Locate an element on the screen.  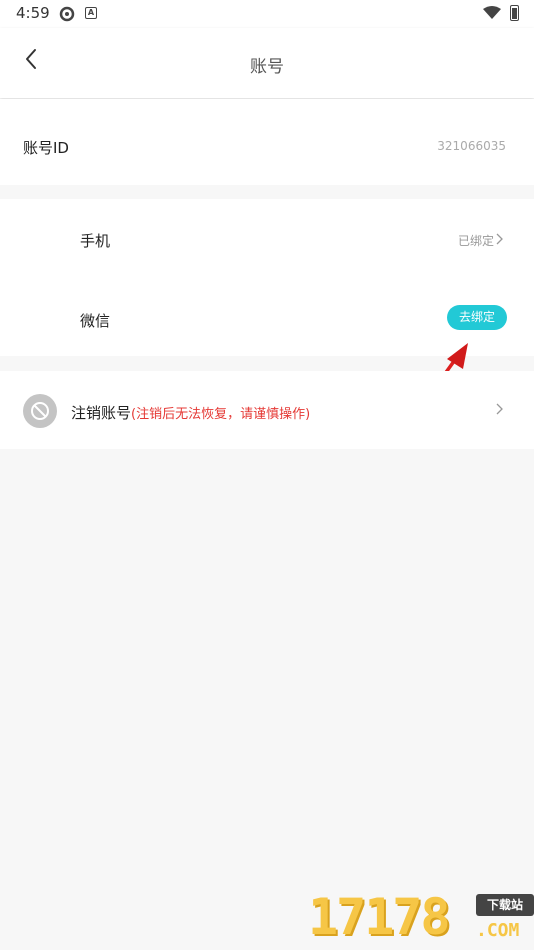
cancel-account-warning: (注销后无法恢复，请谨慎操作) is located at coordinates (221, 414).